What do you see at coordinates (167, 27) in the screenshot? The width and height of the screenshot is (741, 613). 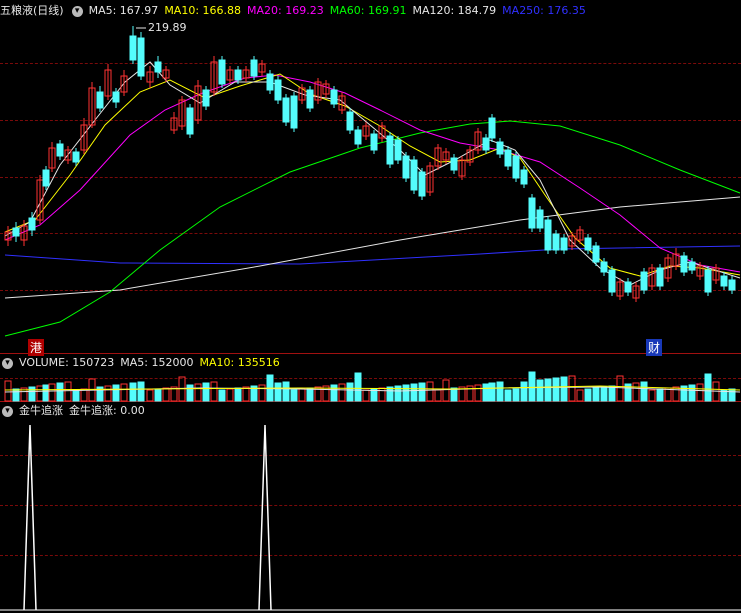 I see `peak-price-label: 219.89` at bounding box center [167, 27].